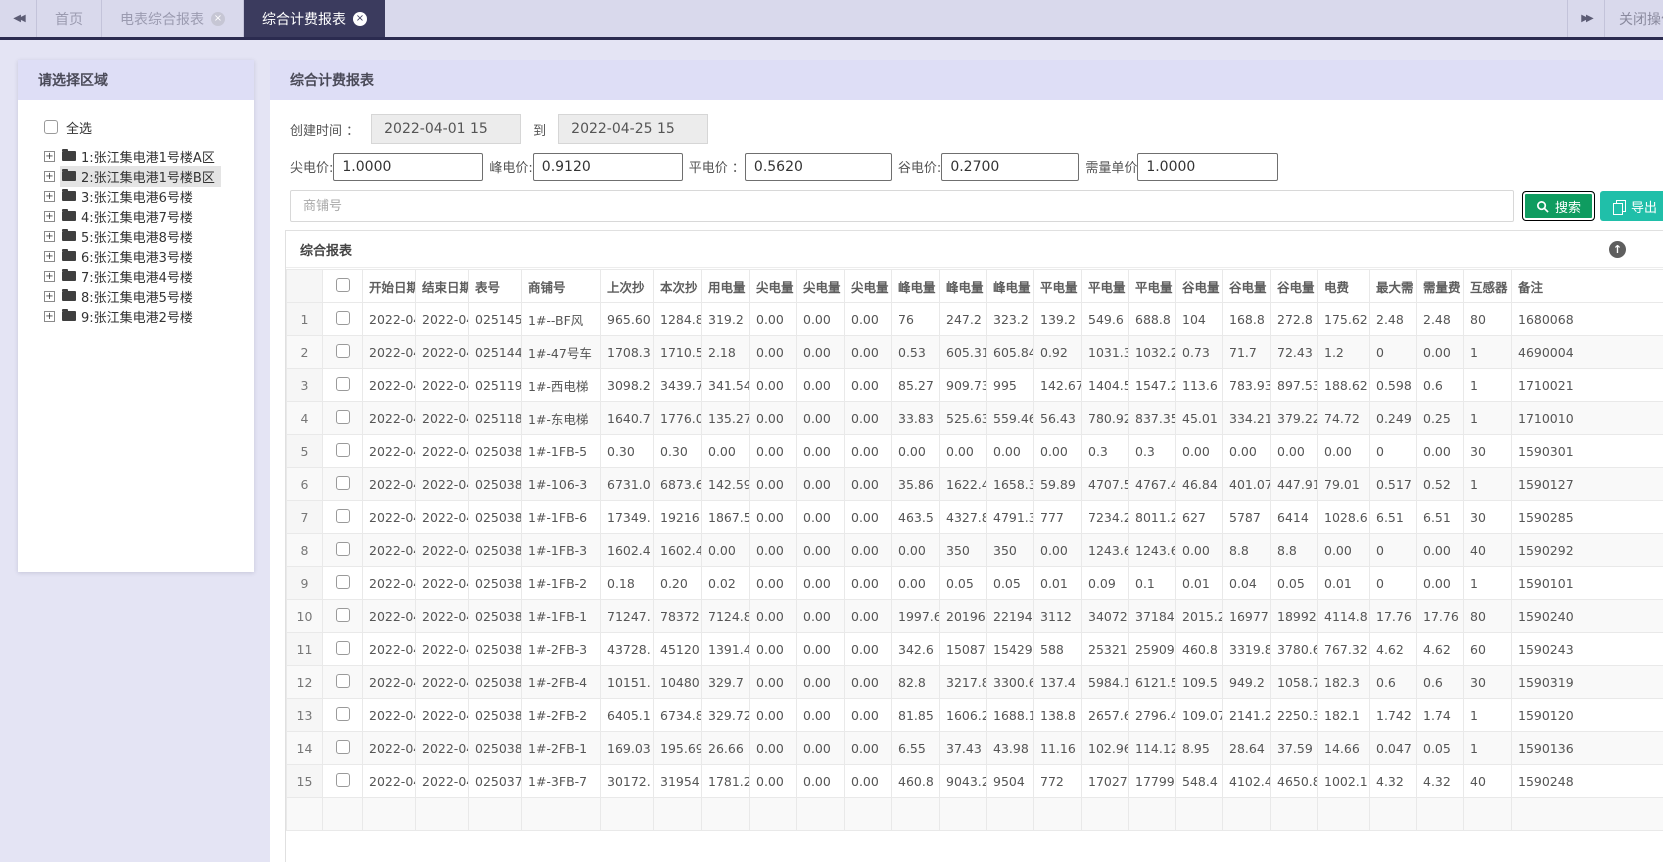  What do you see at coordinates (1246, 748) in the screenshot?
I see `table-cell: 28.64` at bounding box center [1246, 748].